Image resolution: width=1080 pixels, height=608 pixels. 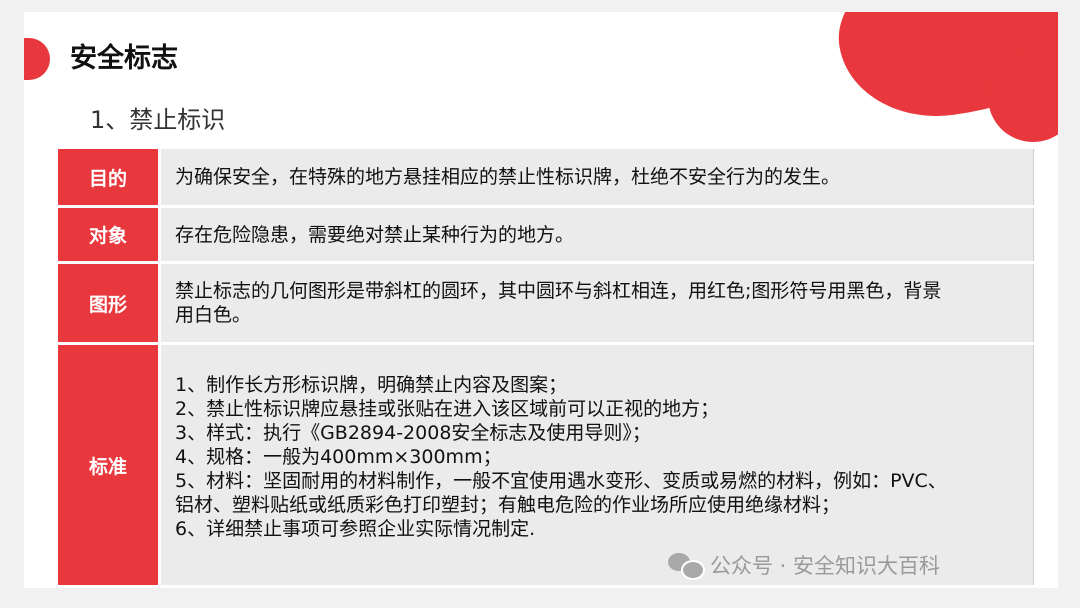 I want to click on wechat-icon, so click(x=686, y=565).